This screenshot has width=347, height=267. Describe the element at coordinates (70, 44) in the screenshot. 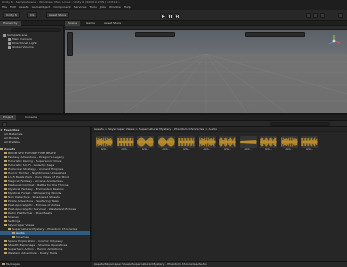

I see `transform-tools-overlay` at that location.